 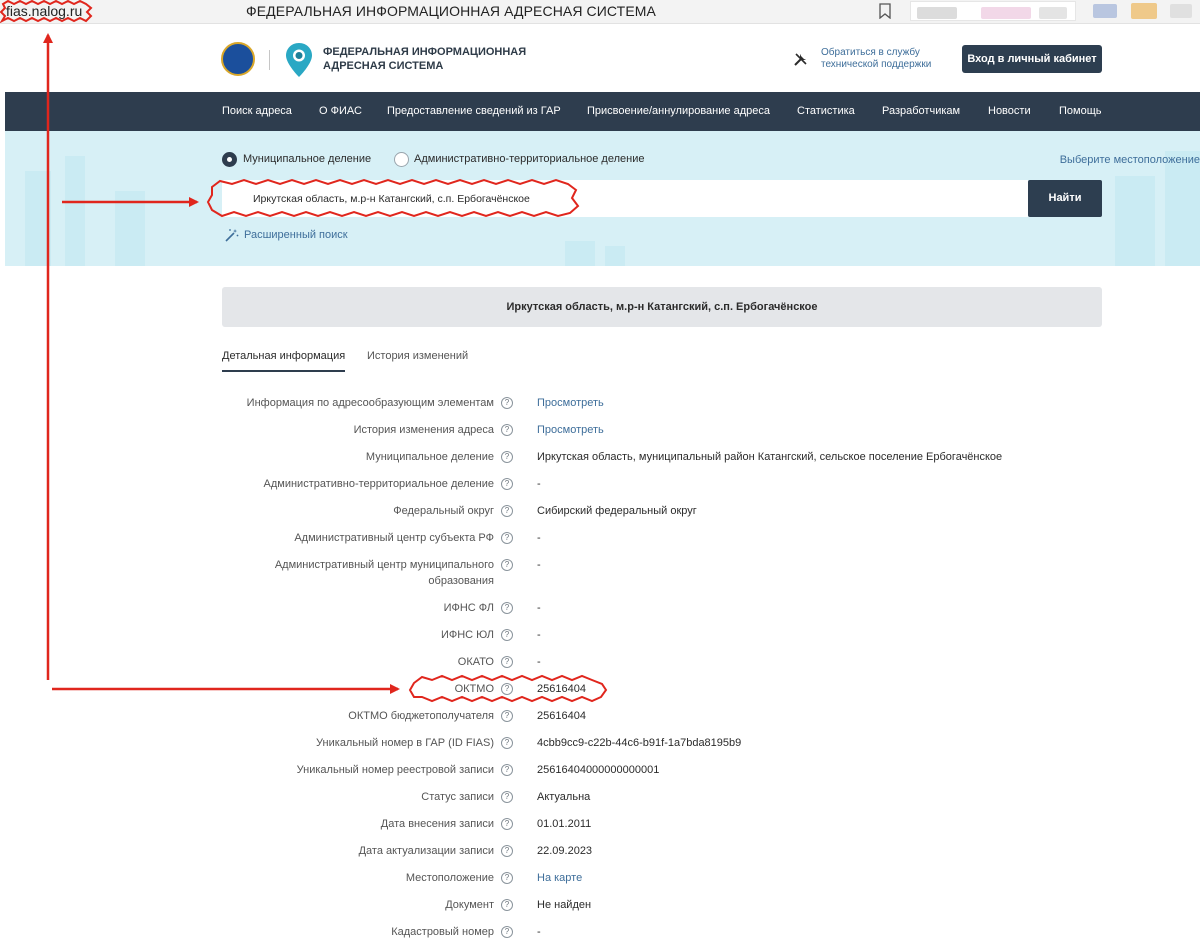 I want to click on detail-label-continued: образования, so click(x=461, y=581).